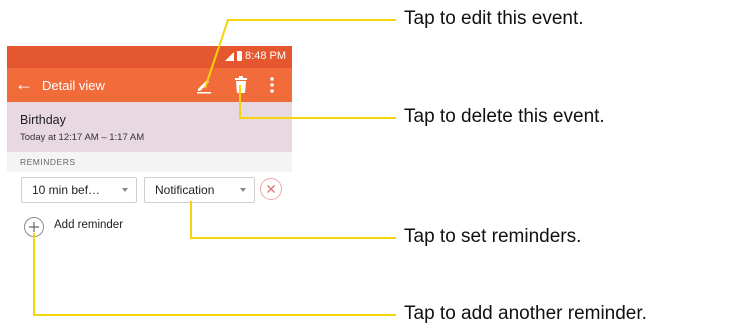 The height and width of the screenshot is (330, 755). Describe the element at coordinates (494, 18) in the screenshot. I see `callout-edit: Tap to edit this event.` at that location.